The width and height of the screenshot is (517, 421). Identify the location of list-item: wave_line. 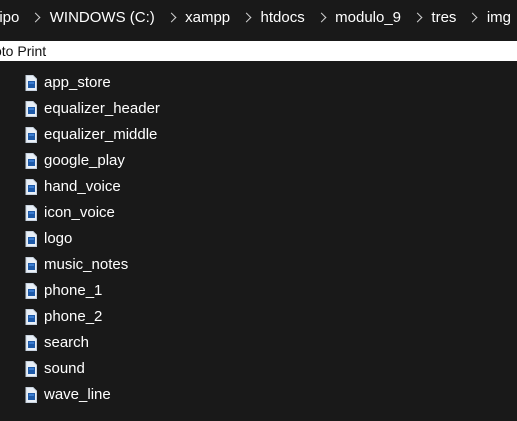
(258, 395).